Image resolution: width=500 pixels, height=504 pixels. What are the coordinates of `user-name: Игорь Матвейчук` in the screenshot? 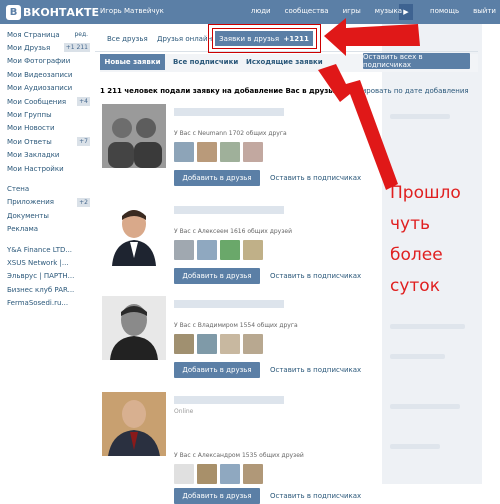 It's located at (132, 11).